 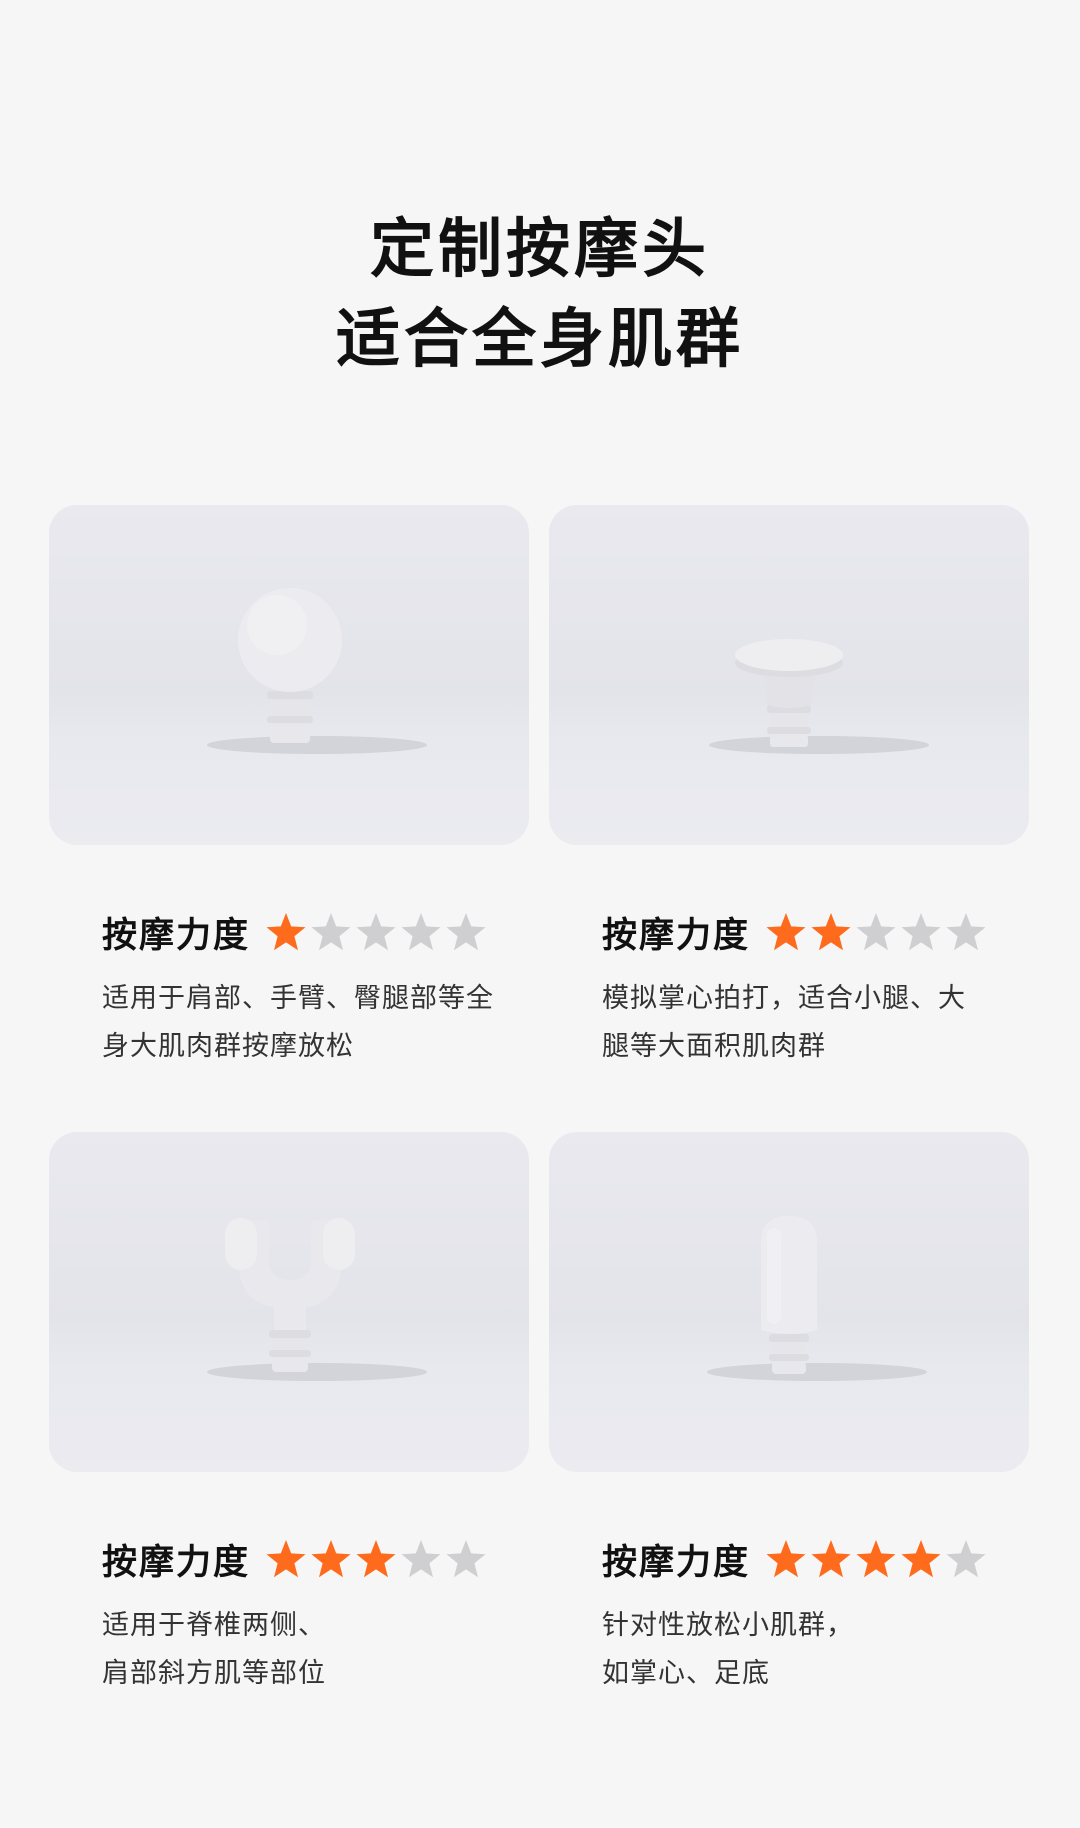 What do you see at coordinates (686, 1673) in the screenshot?
I see `desc-line-2: 如掌心、足底` at bounding box center [686, 1673].